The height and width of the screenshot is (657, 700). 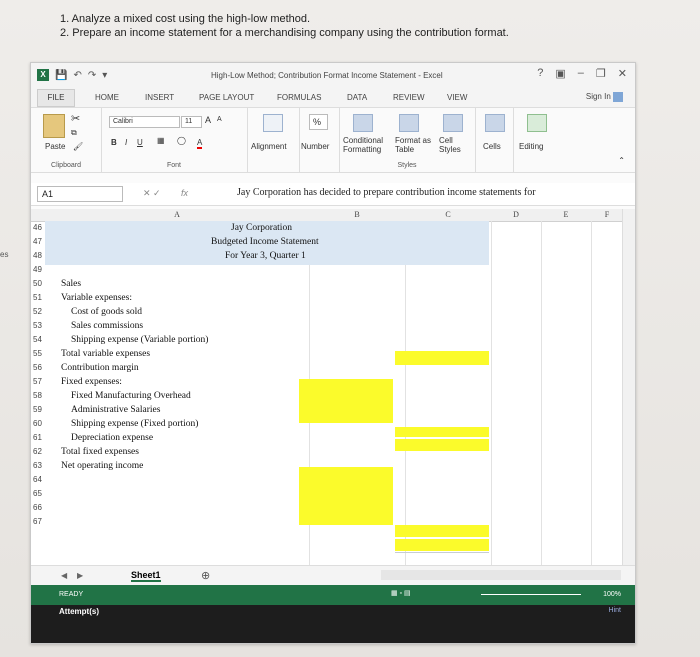 What do you see at coordinates (200, 143) in the screenshot?
I see `font-color-button: A` at bounding box center [200, 143].